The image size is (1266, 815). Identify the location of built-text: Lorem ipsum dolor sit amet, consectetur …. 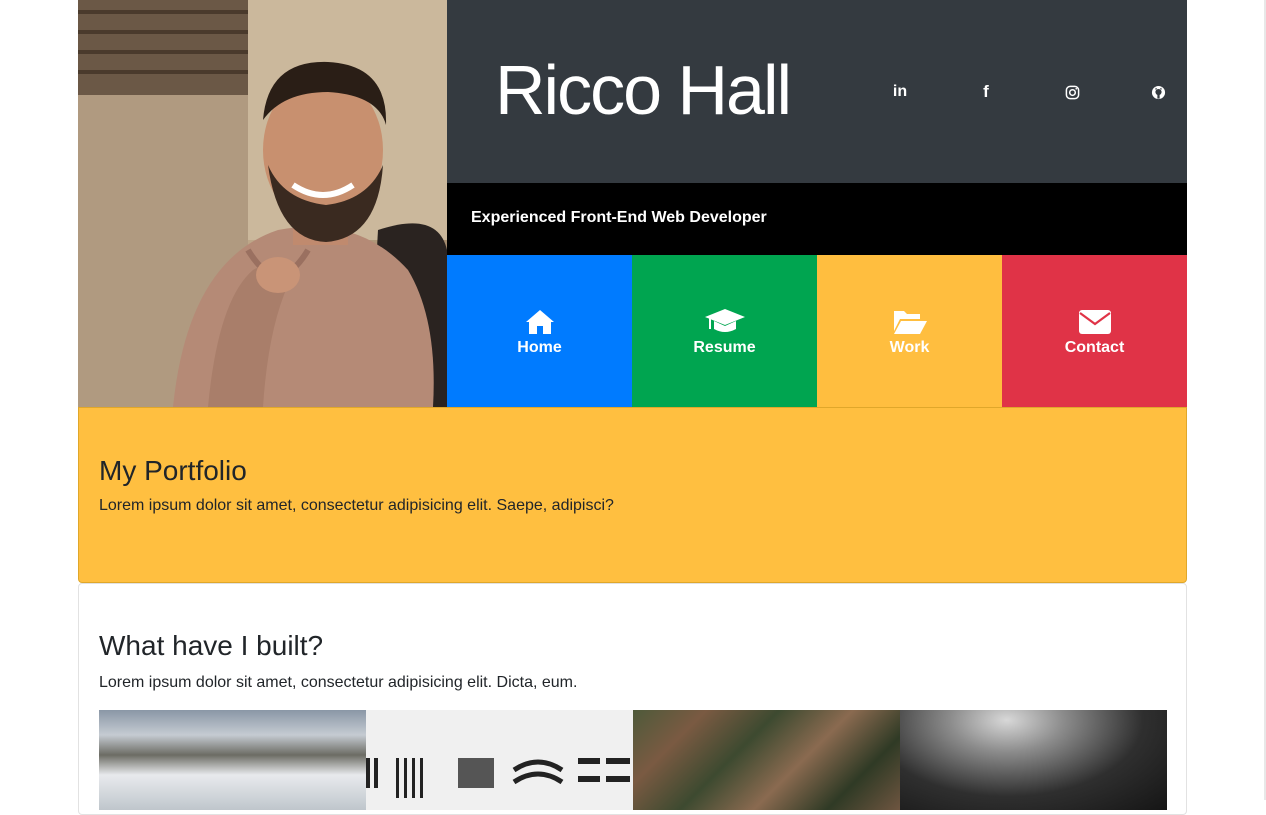
(338, 682).